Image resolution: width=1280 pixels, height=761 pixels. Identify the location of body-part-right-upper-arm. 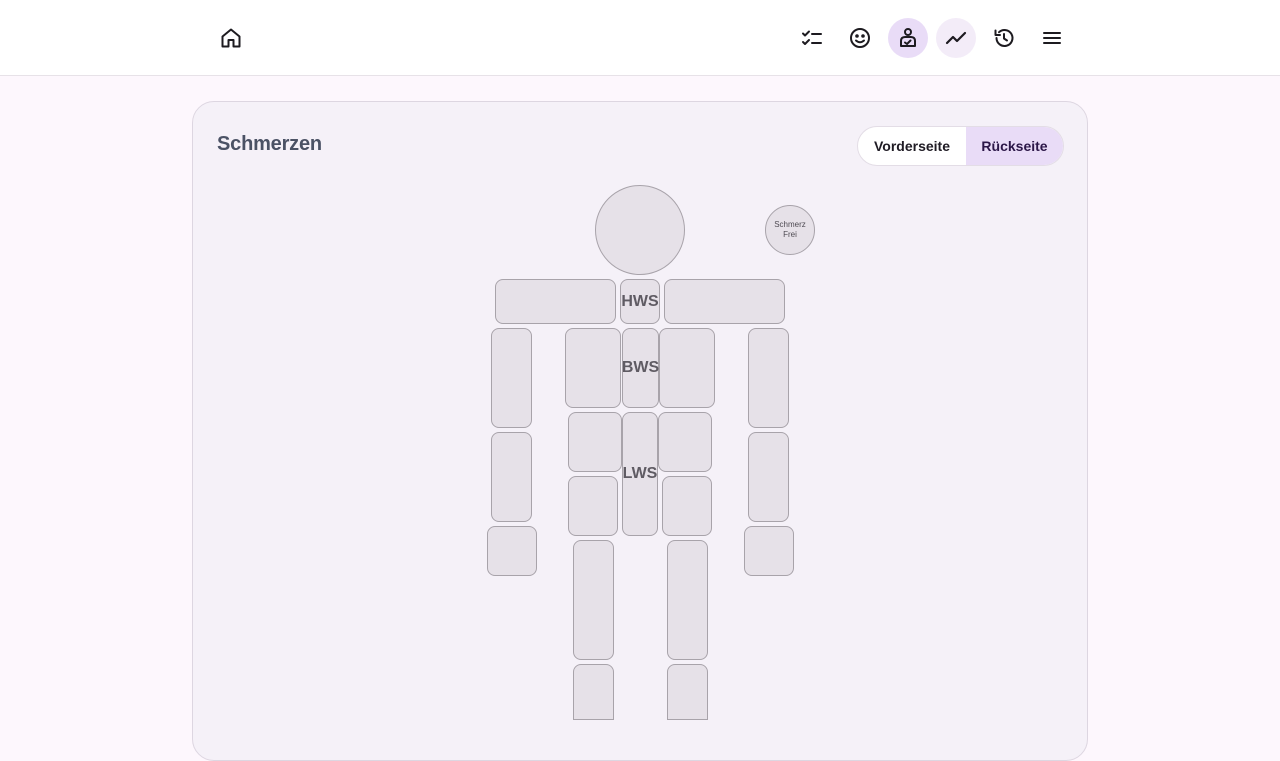
(768, 378).